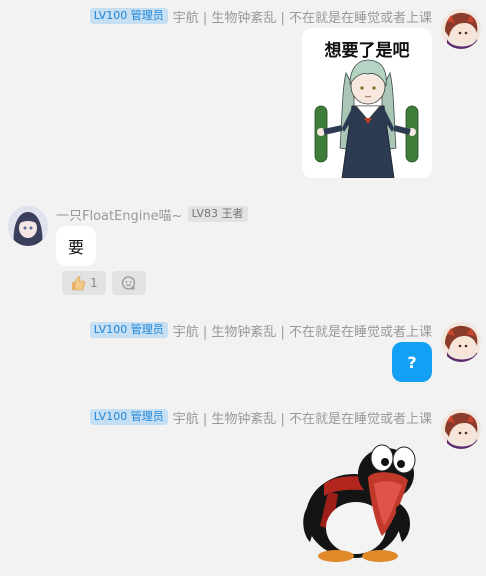 The width and height of the screenshot is (486, 576). I want to click on penguin-sticker, so click(364, 499).